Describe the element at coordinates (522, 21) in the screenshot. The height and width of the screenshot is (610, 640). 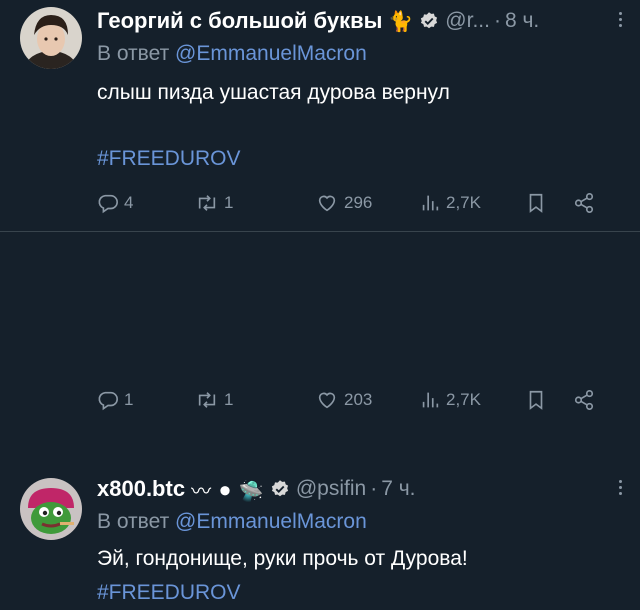
I see `timestamp: 8 ч.` at that location.